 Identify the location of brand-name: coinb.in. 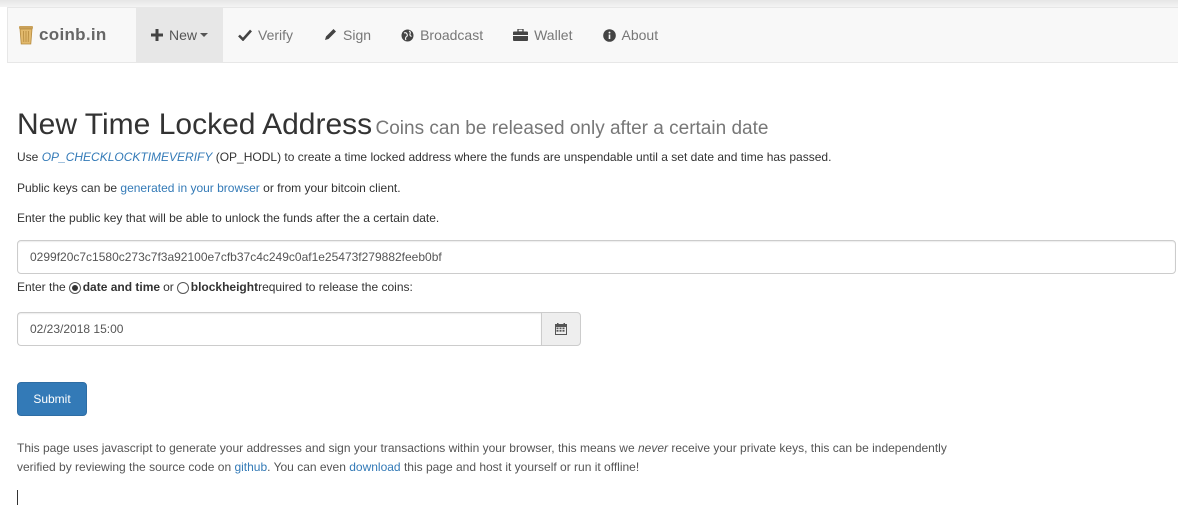
(73, 34).